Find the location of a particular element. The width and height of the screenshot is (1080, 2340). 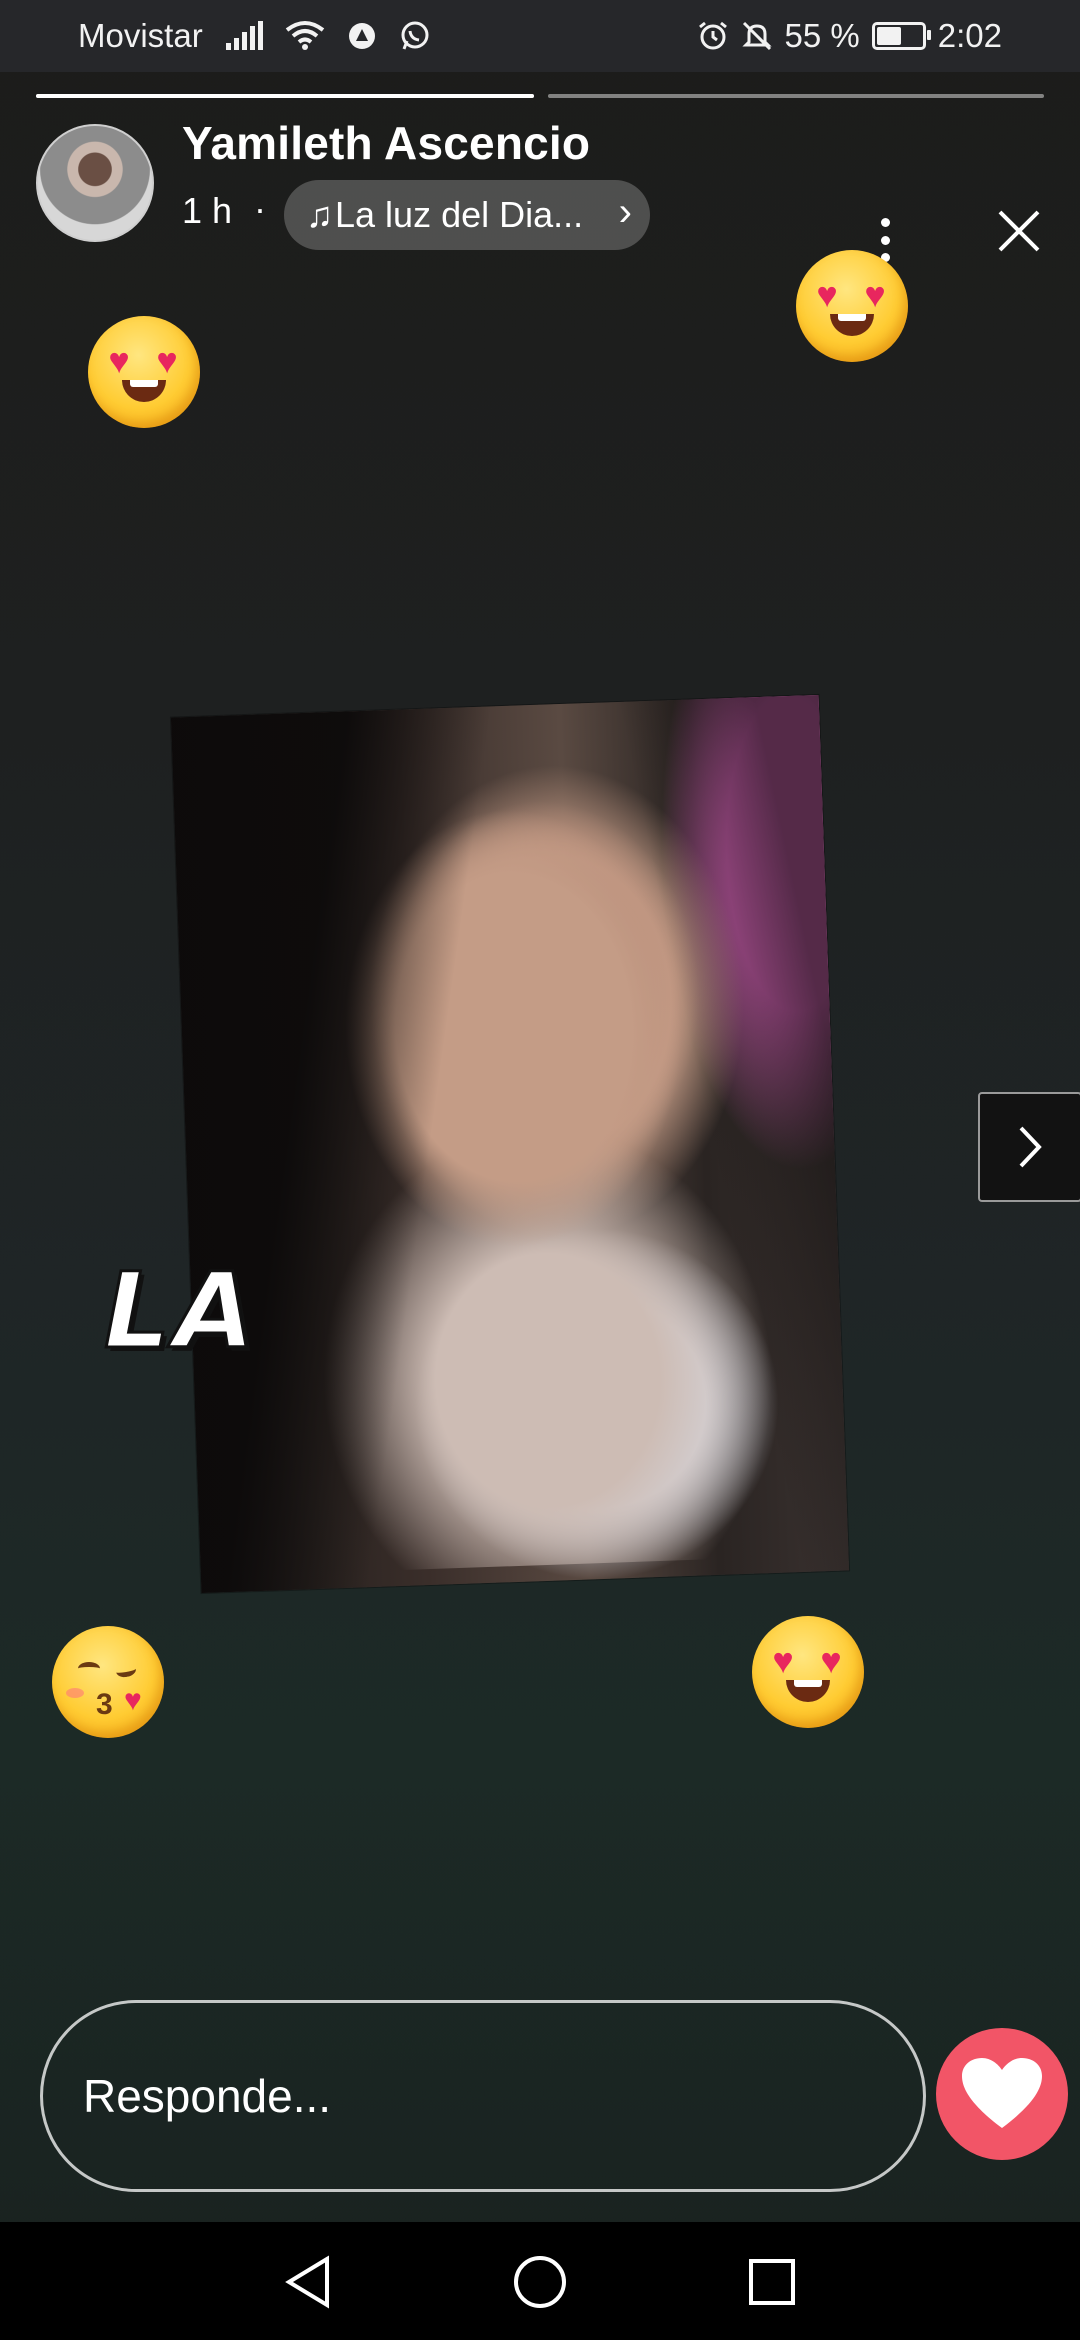

battery-icon is located at coordinates (901, 36).